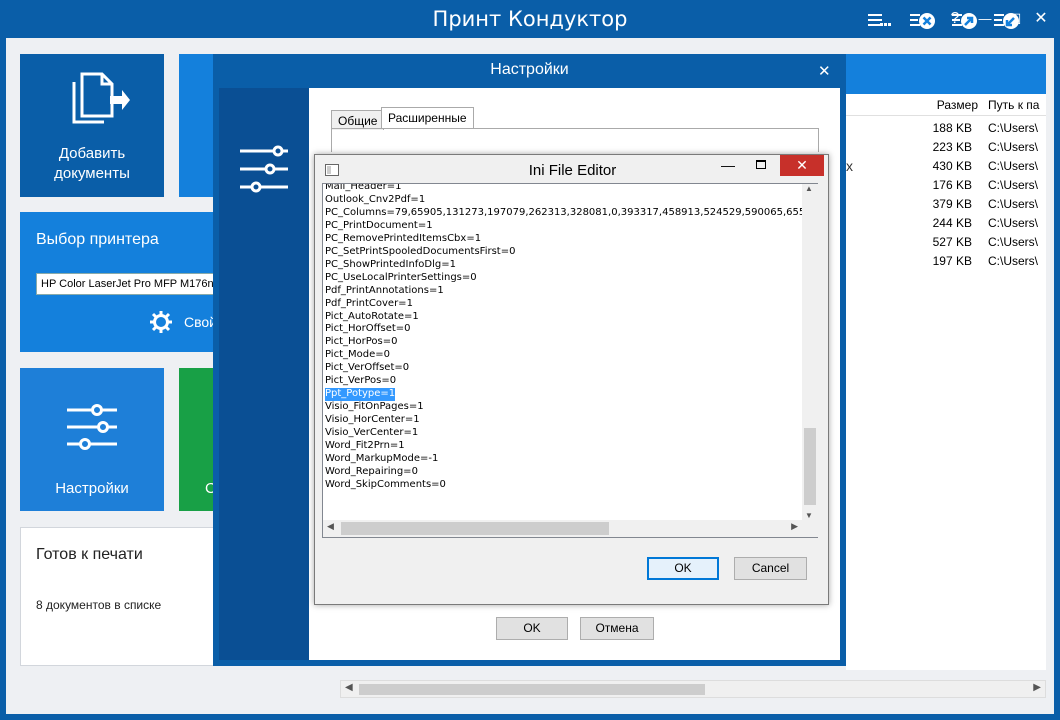 This screenshot has height=720, width=1060. What do you see at coordinates (401, 277) in the screenshot?
I see `ini-line: PC_UseLocalPrinterSettings=0` at bounding box center [401, 277].